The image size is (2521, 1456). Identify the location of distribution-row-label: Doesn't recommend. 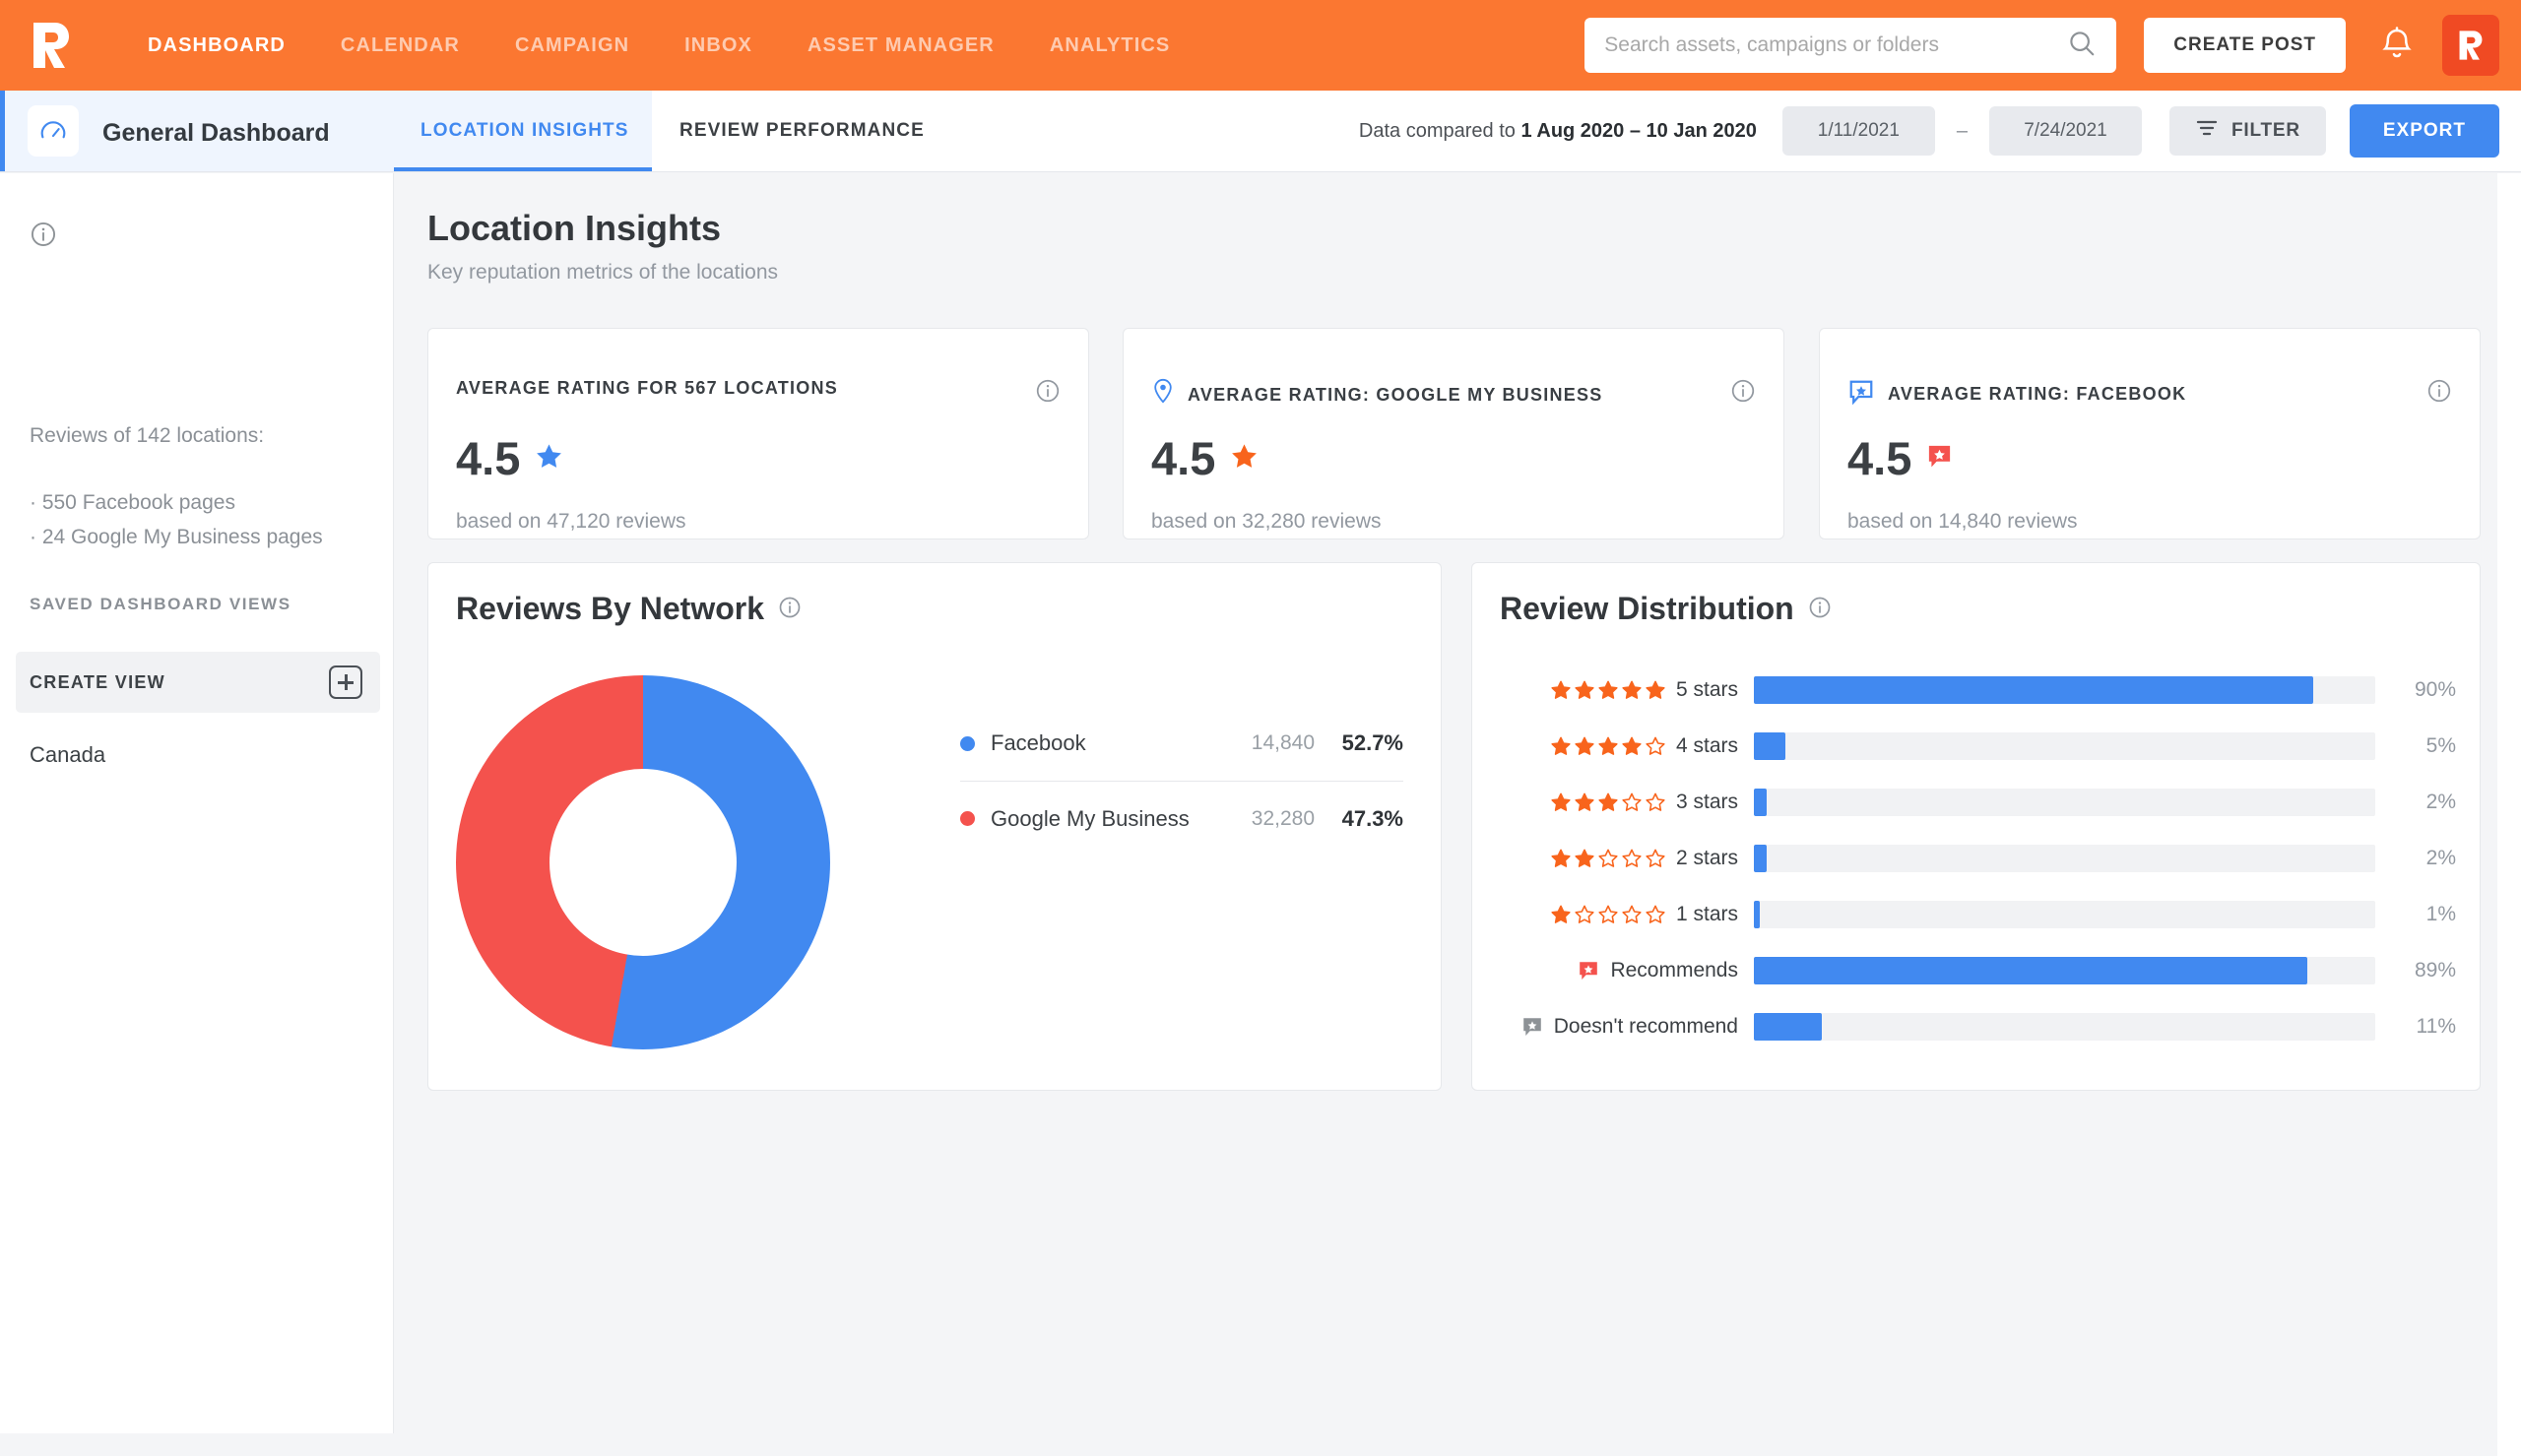
(1619, 1027).